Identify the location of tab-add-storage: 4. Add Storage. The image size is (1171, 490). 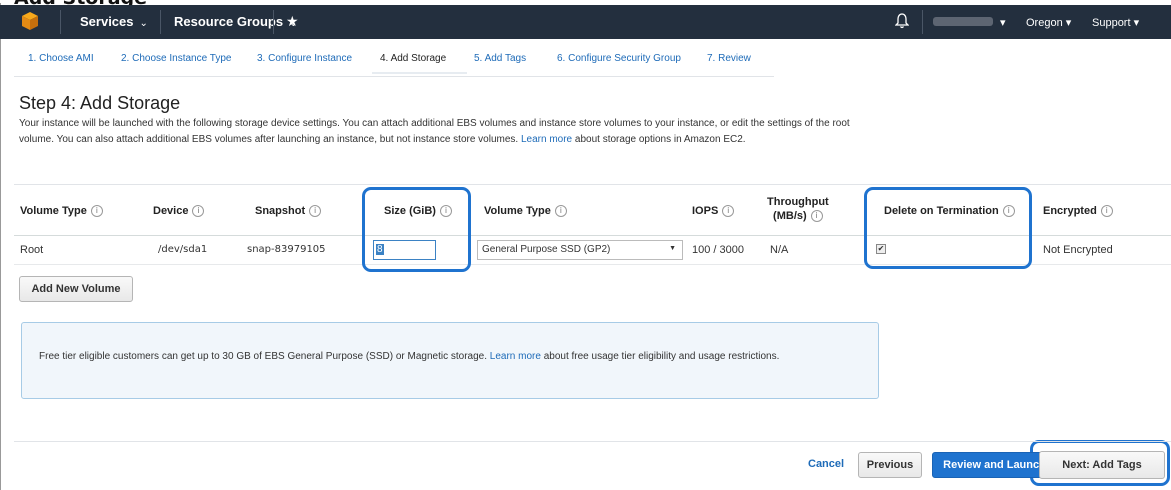
(413, 58).